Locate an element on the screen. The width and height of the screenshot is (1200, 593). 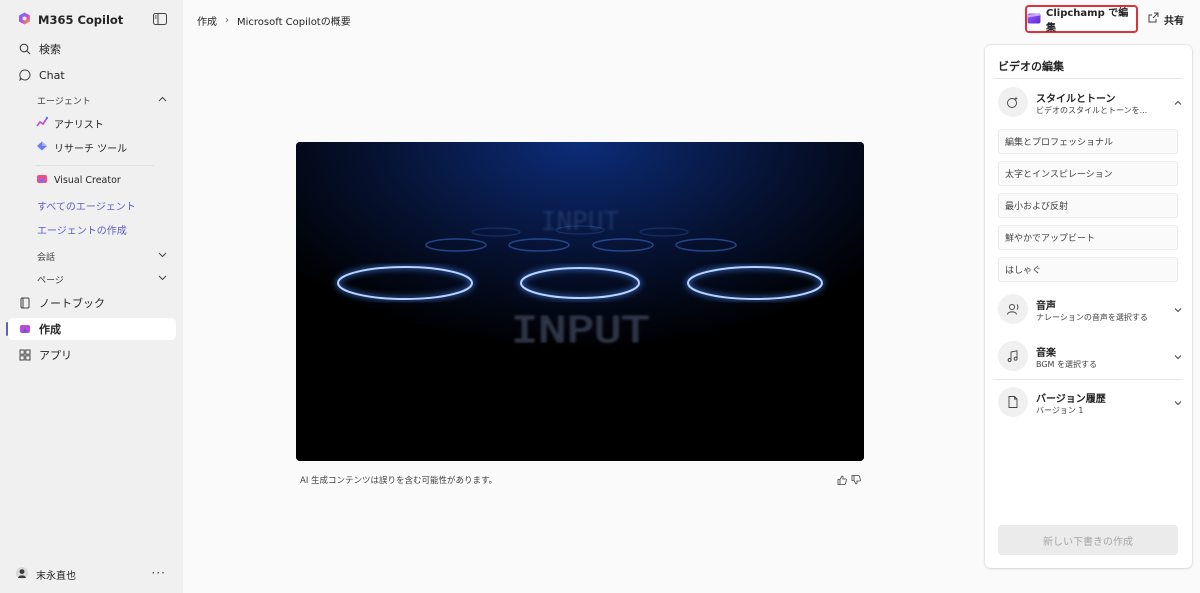
breadcrumb-parent: 作成 is located at coordinates (207, 20).